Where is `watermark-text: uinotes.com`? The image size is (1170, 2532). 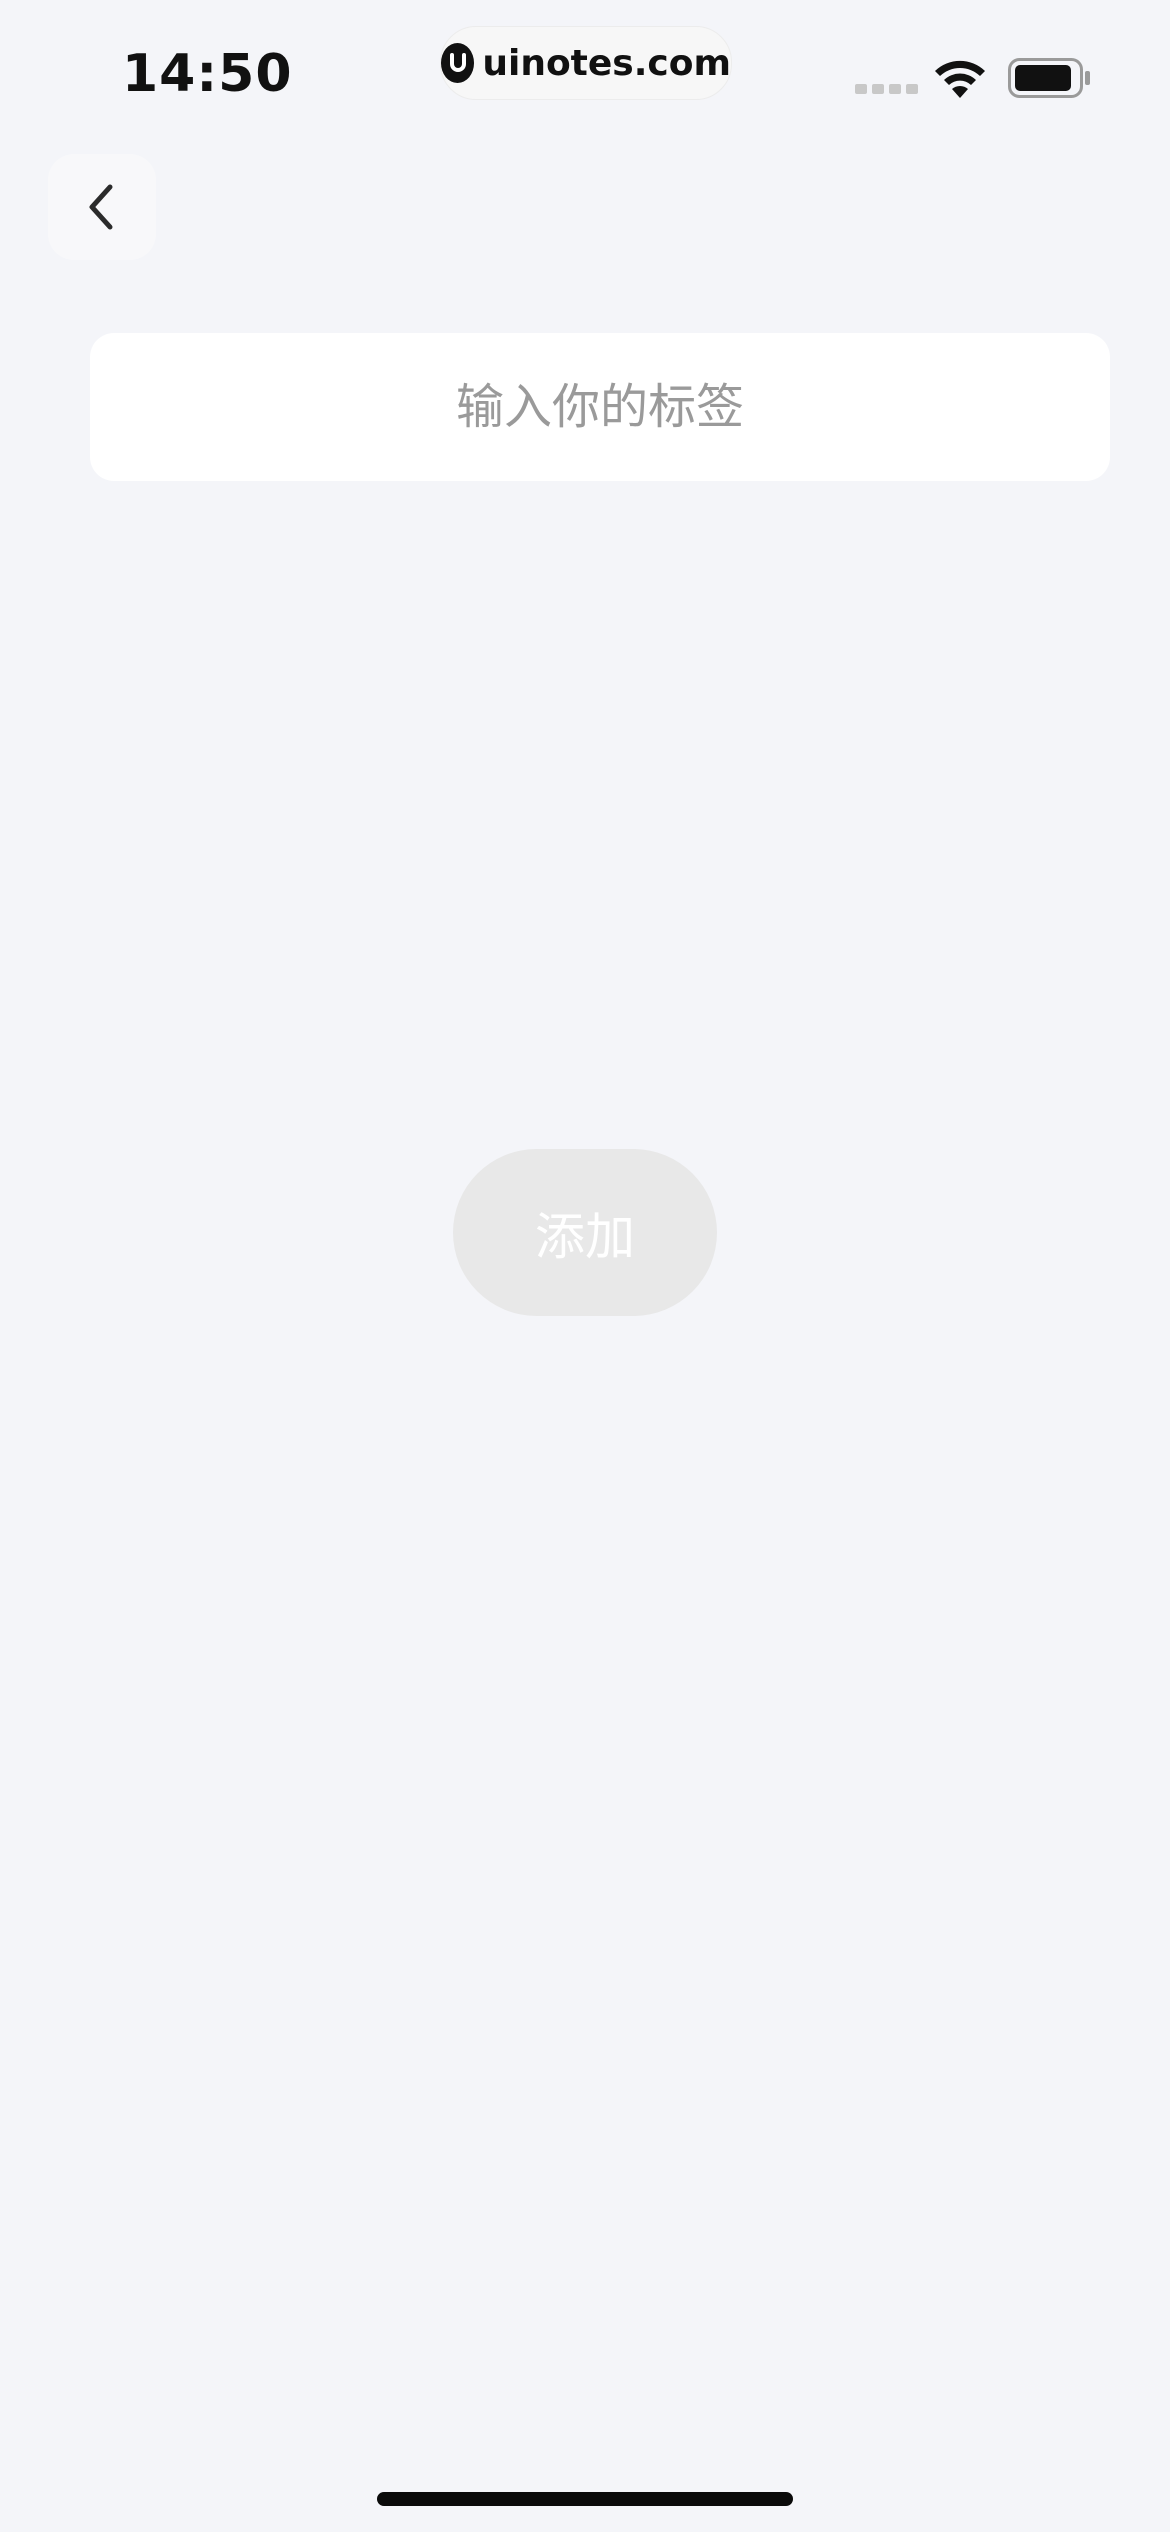 watermark-text: uinotes.com is located at coordinates (606, 63).